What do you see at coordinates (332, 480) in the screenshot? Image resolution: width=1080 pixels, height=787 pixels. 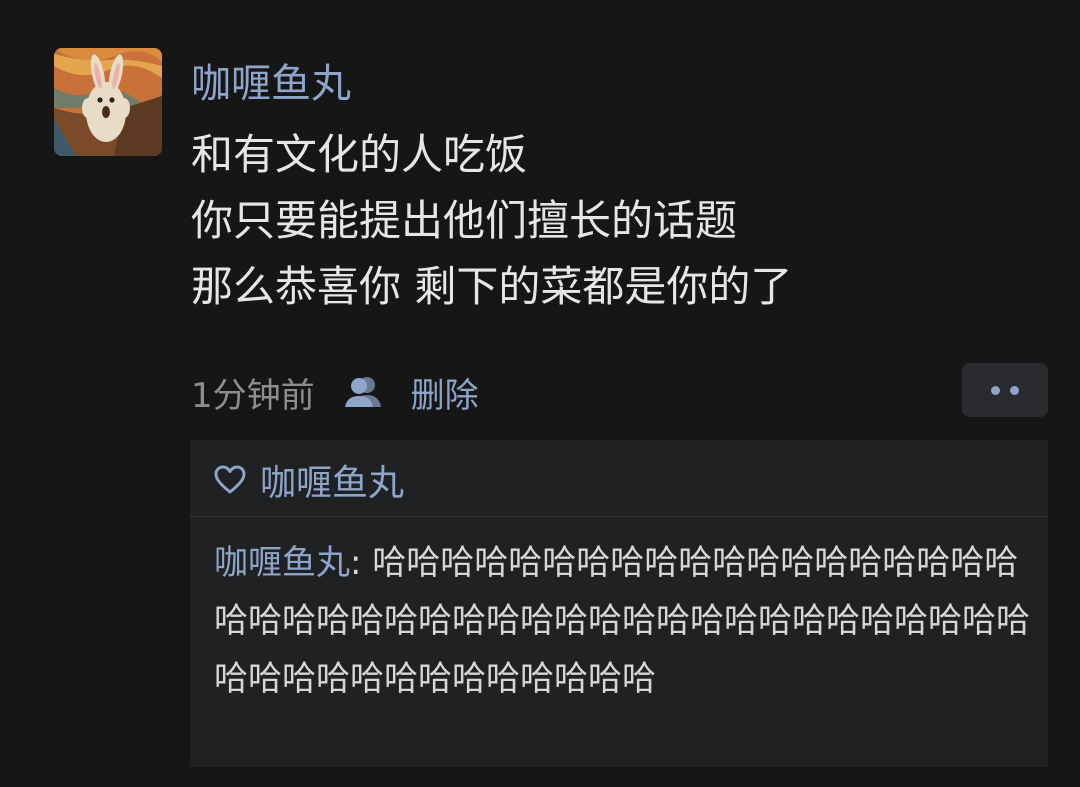 I see `liker-name: 咖喱鱼丸` at bounding box center [332, 480].